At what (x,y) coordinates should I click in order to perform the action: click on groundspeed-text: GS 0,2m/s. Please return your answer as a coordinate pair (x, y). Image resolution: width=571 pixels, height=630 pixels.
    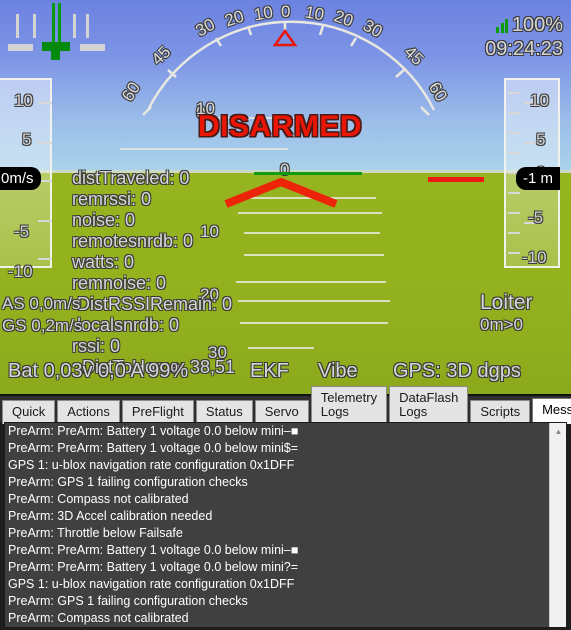
    Looking at the image, I should click on (42, 325).